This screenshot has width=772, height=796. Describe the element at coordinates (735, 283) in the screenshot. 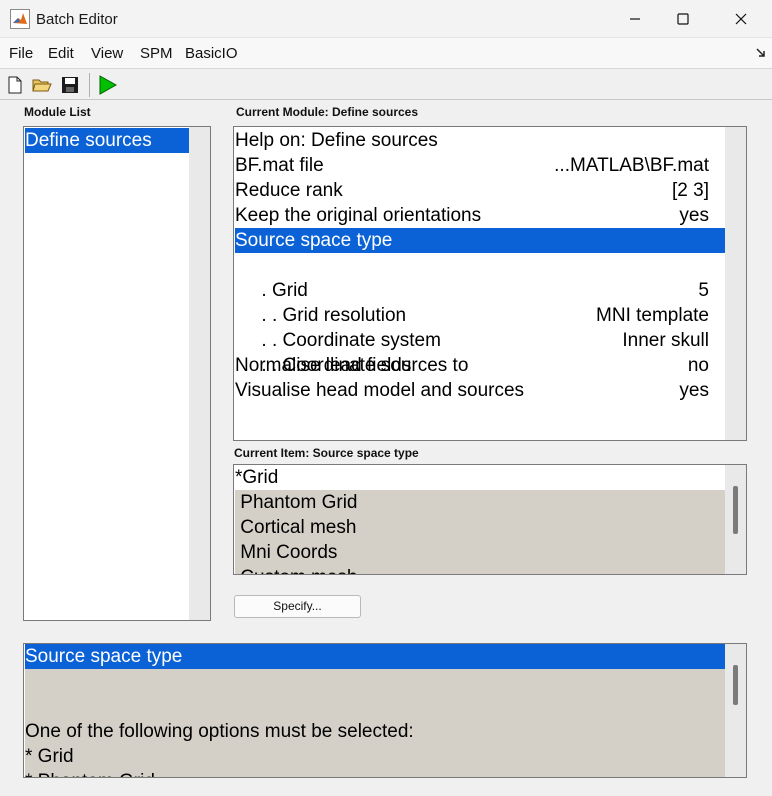

I see `current-module-scrollbar` at that location.